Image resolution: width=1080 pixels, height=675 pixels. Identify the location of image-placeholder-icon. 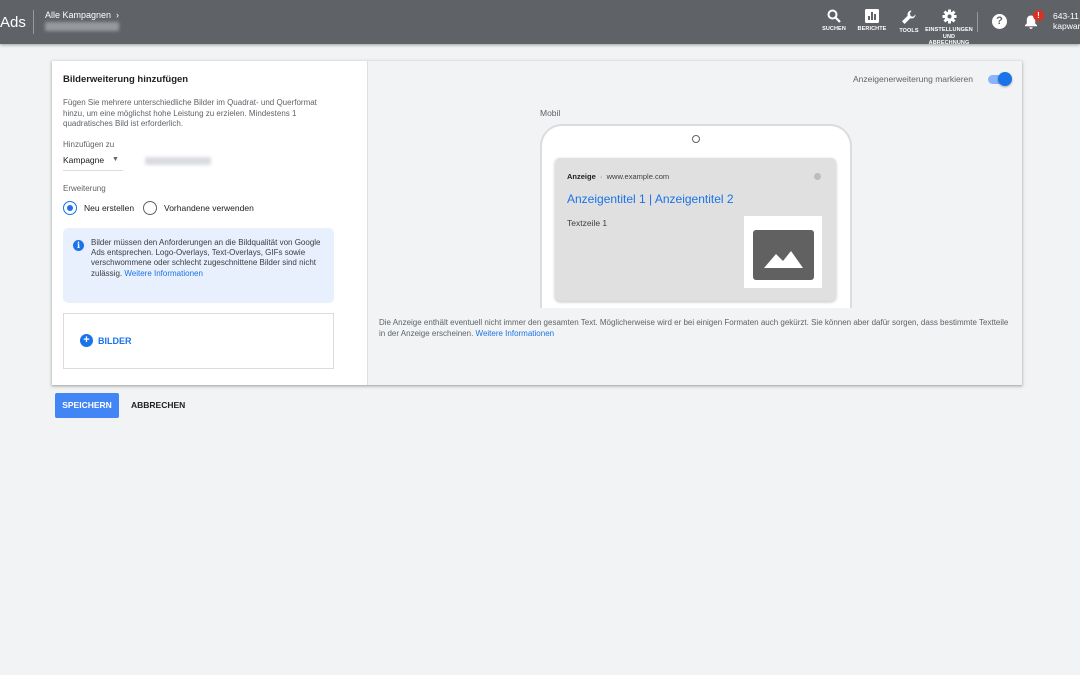
(783, 255).